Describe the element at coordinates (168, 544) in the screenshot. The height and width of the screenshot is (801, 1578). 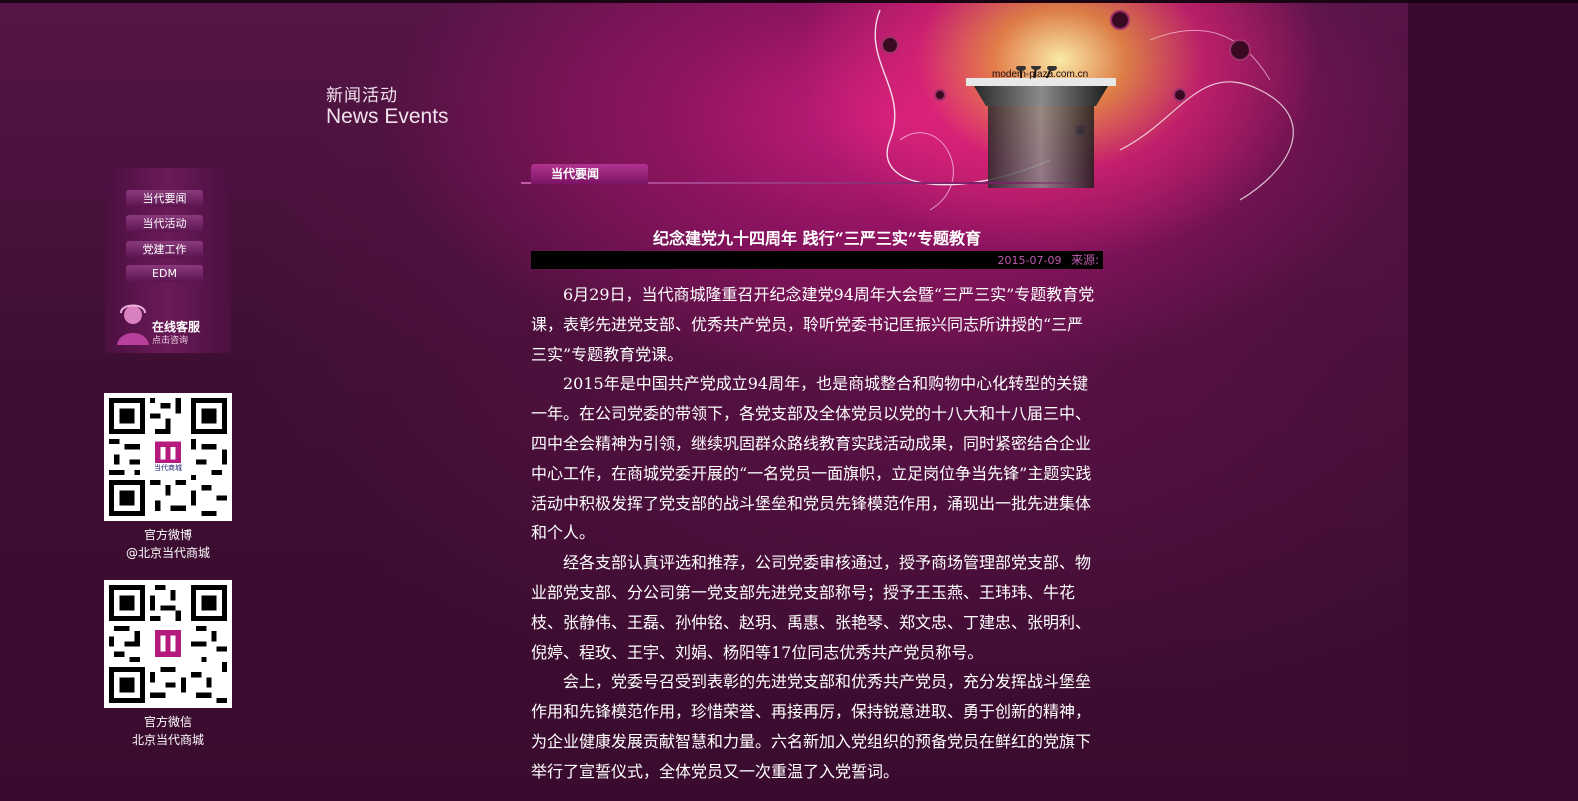
I see `weibo-qr-caption: 官方微博 @北京当代商城` at that location.